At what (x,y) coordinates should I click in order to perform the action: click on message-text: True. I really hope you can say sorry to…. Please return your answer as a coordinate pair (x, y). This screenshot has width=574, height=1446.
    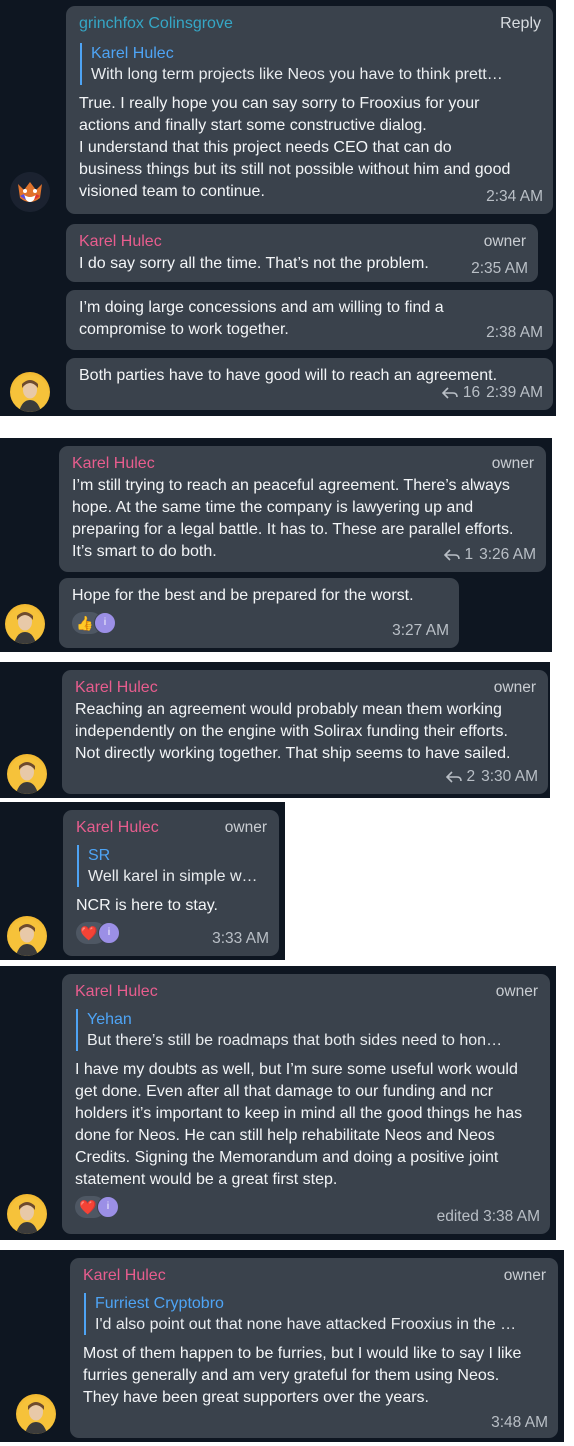
    Looking at the image, I should click on (295, 147).